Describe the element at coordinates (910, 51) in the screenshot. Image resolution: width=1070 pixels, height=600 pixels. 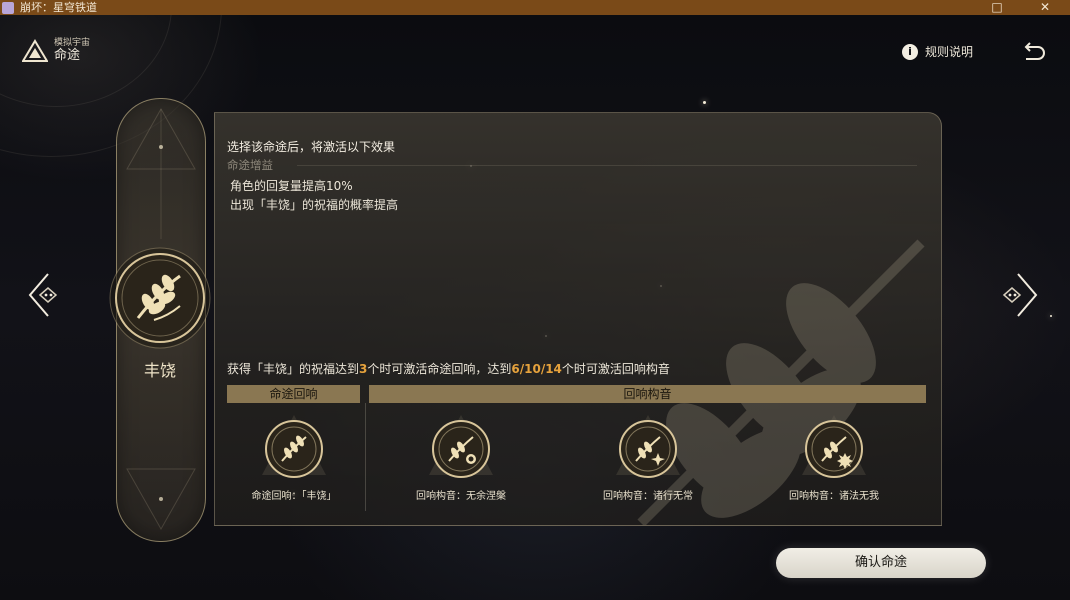
I see `info-icon: i` at that location.